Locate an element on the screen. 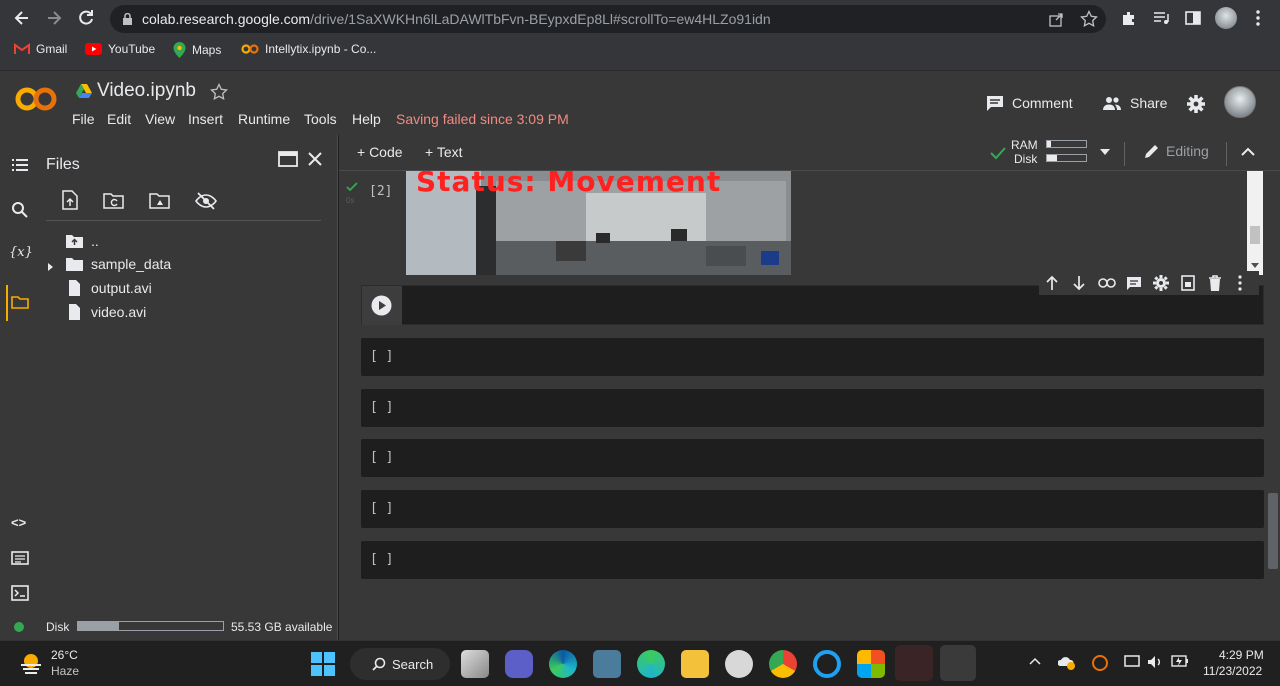 This screenshot has width=1280, height=686. comment-icon is located at coordinates (995, 103).